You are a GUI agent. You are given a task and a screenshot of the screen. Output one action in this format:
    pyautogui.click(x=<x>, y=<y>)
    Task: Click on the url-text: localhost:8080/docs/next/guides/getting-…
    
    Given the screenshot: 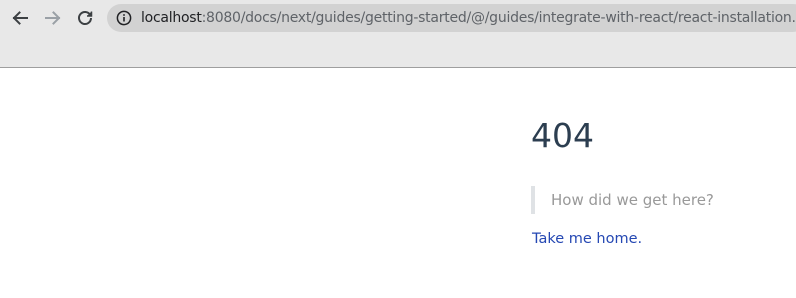 What is the action you would take?
    pyautogui.click(x=468, y=18)
    